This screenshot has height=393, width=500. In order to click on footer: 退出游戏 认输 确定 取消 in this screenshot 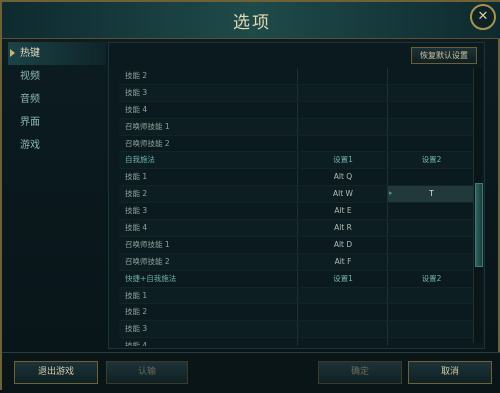, I will do `click(251, 372)`.